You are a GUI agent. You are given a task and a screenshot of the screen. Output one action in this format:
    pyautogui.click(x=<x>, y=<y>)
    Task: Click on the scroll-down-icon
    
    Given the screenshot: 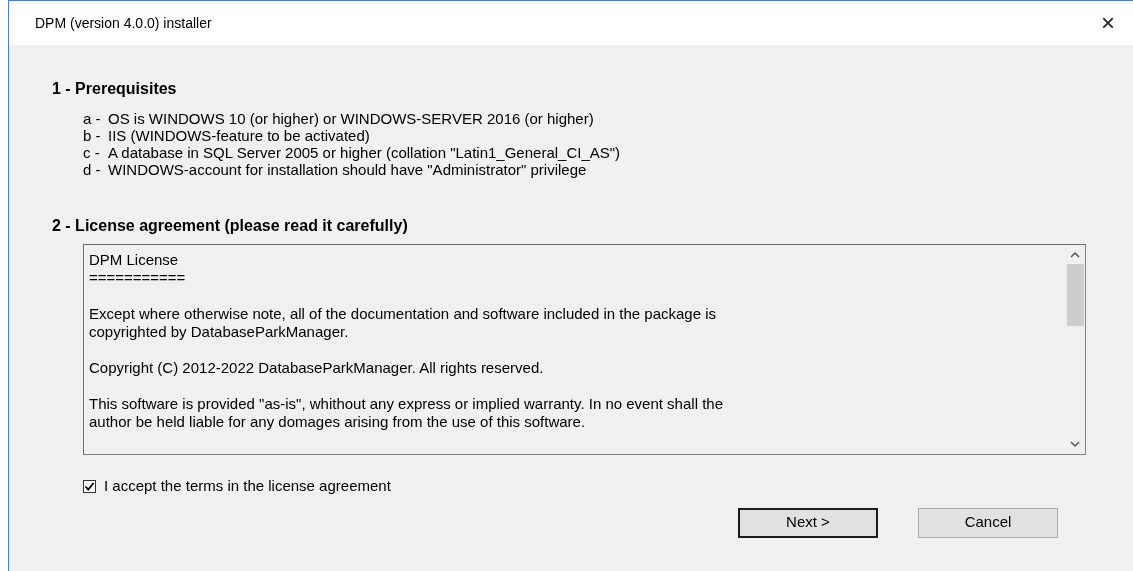 What is the action you would take?
    pyautogui.click(x=1075, y=444)
    